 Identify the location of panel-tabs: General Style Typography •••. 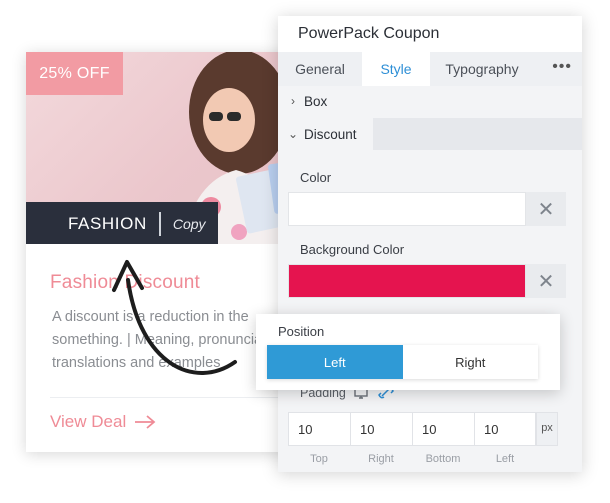
(430, 69).